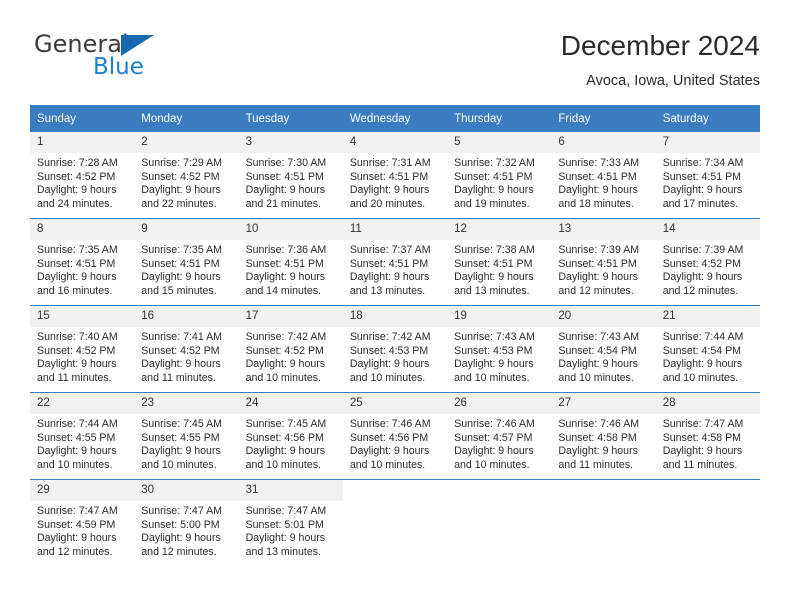 Image resolution: width=792 pixels, height=612 pixels. I want to click on day-number: 14, so click(707, 229).